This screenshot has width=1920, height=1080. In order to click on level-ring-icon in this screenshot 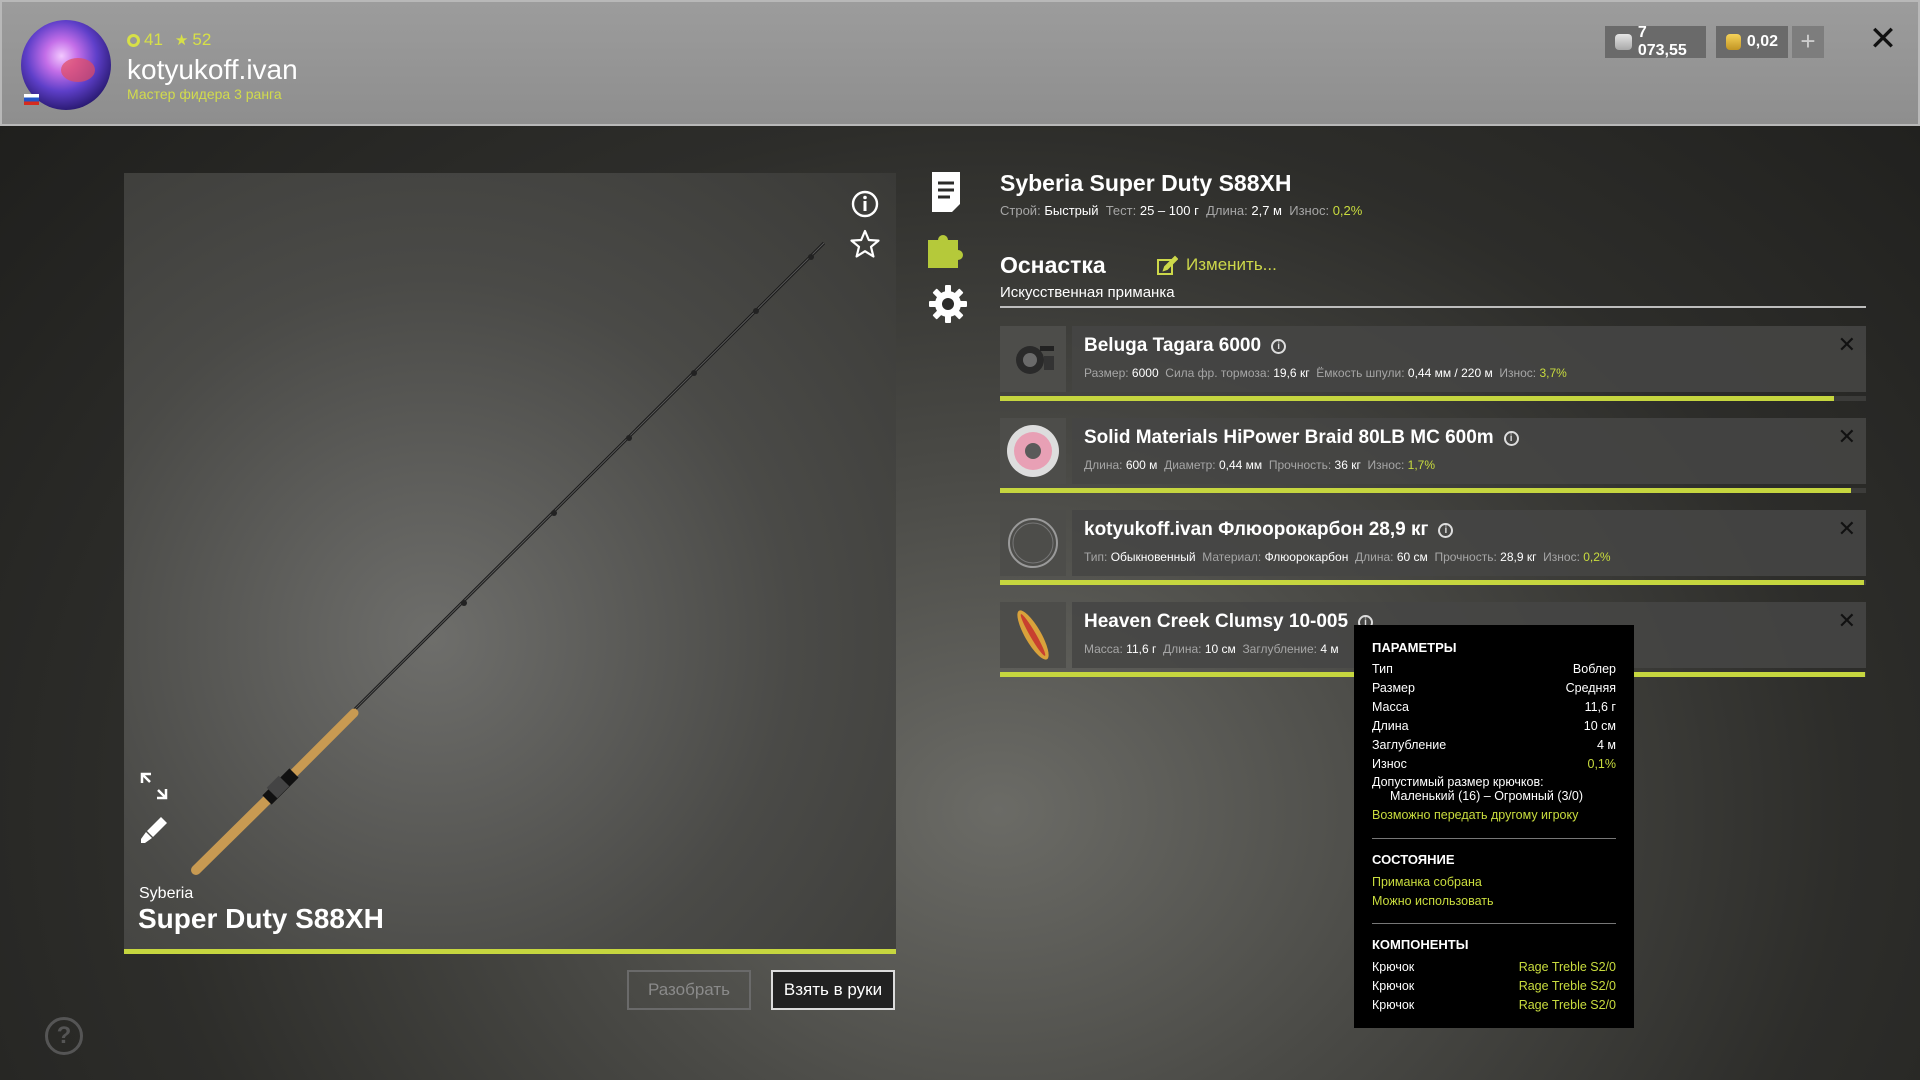, I will do `click(133, 40)`.